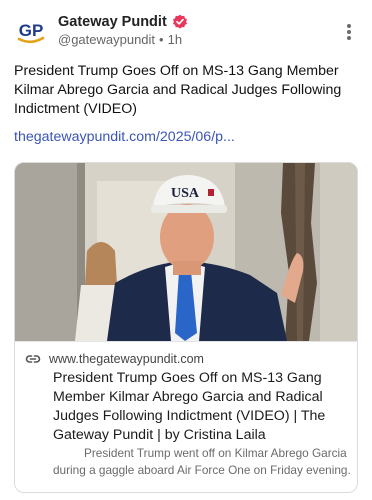  What do you see at coordinates (112, 22) in the screenshot?
I see `display-name: Gateway Pundit` at bounding box center [112, 22].